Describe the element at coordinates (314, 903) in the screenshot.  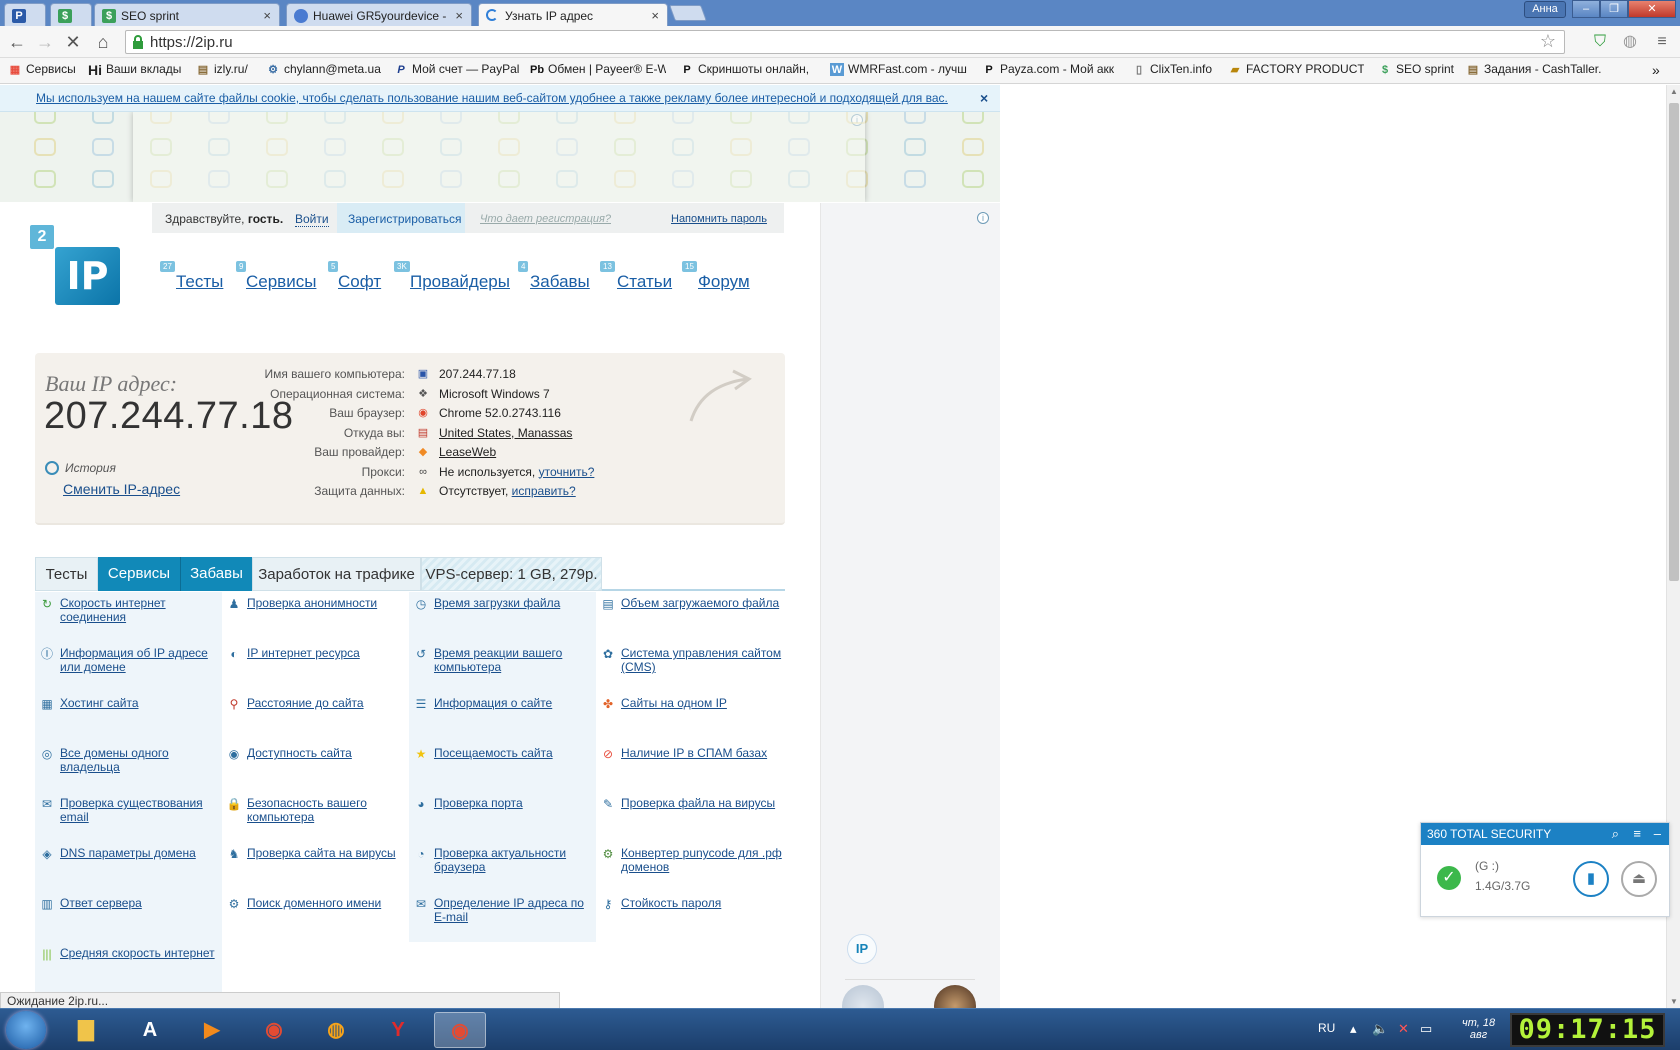
I see `service-link: Поиск доменного имени` at that location.